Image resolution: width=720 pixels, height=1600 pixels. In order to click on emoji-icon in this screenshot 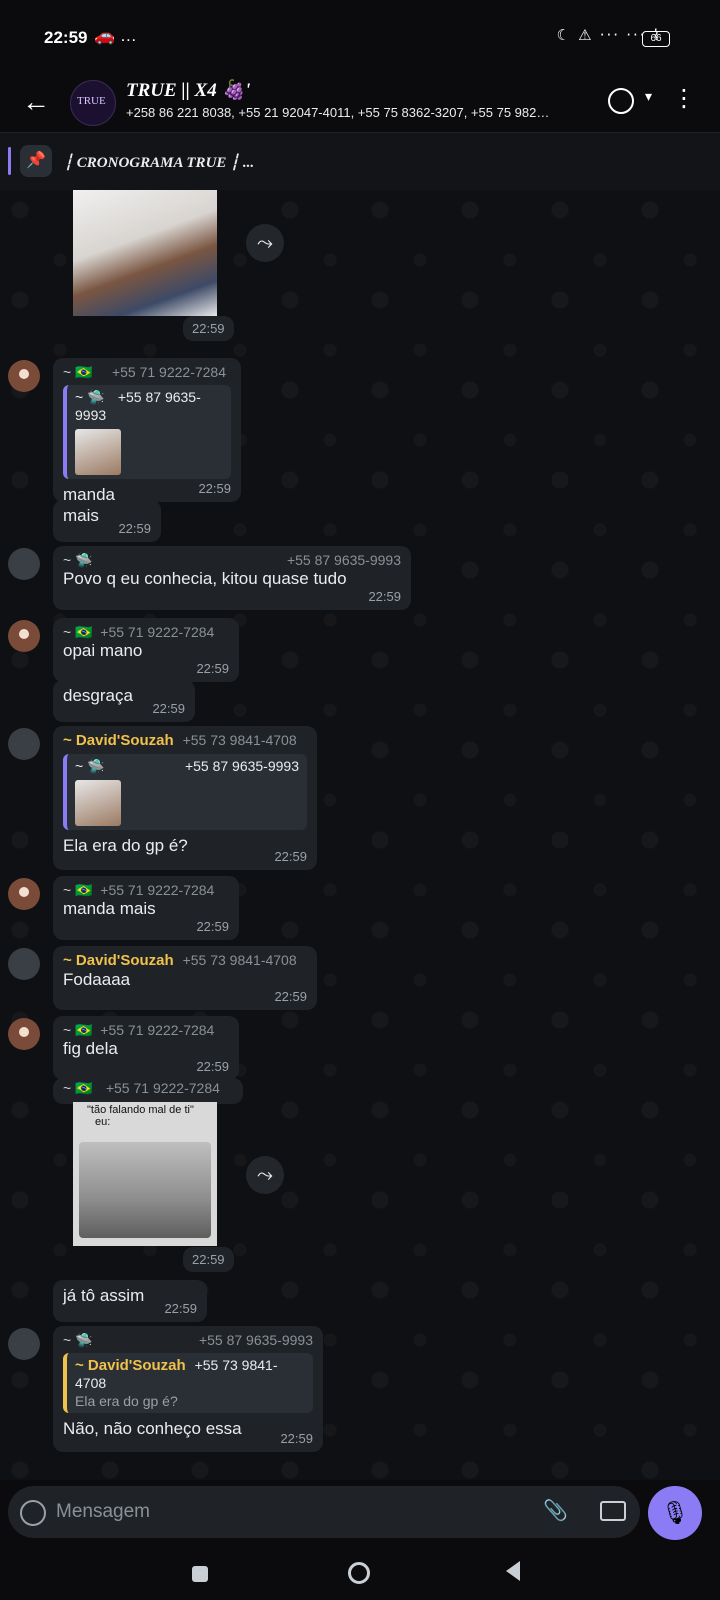, I will do `click(33, 1513)`.